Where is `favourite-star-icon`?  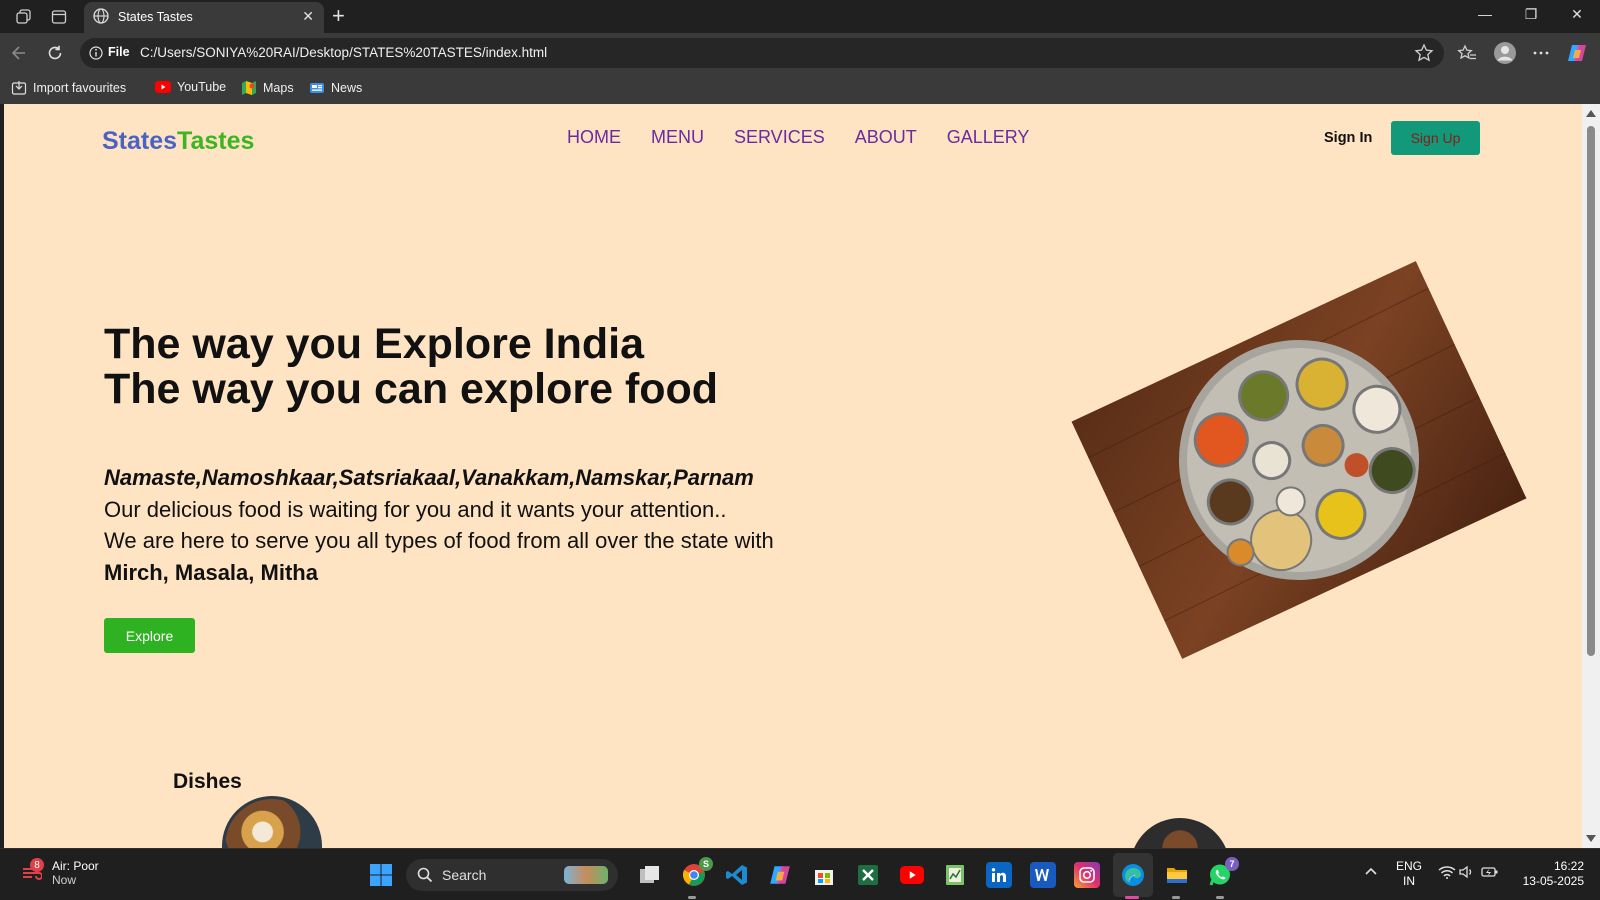
favourite-star-icon is located at coordinates (1424, 55).